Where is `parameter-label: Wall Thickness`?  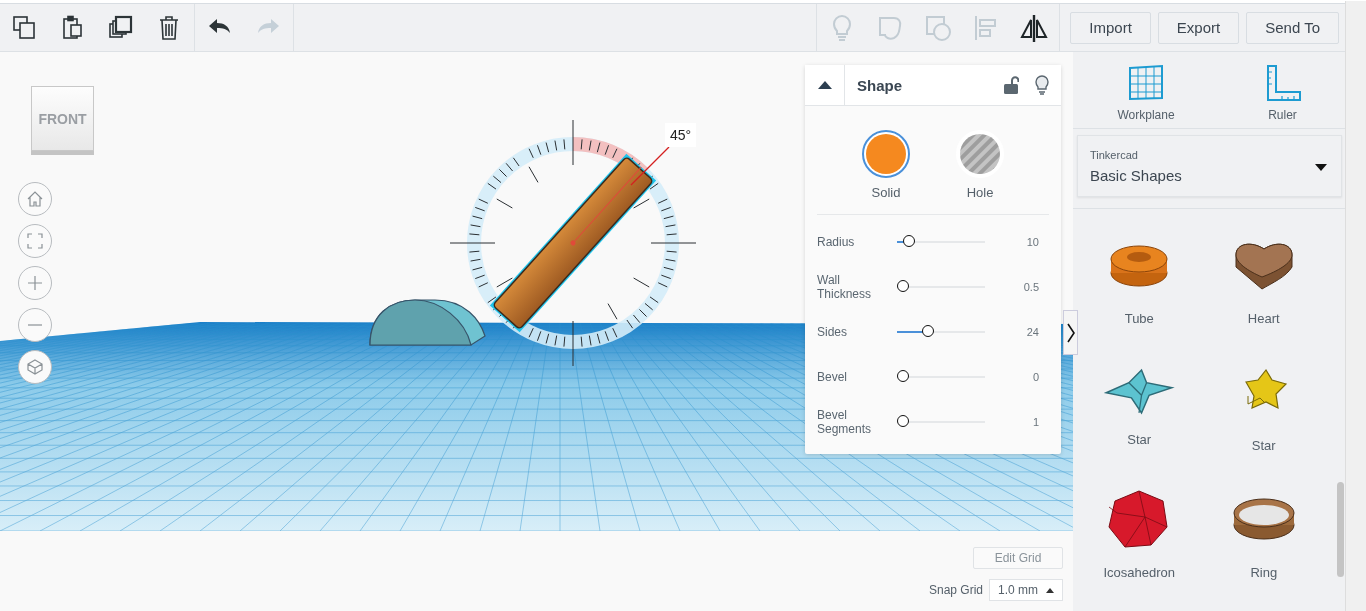
parameter-label: Wall Thickness is located at coordinates (845, 286).